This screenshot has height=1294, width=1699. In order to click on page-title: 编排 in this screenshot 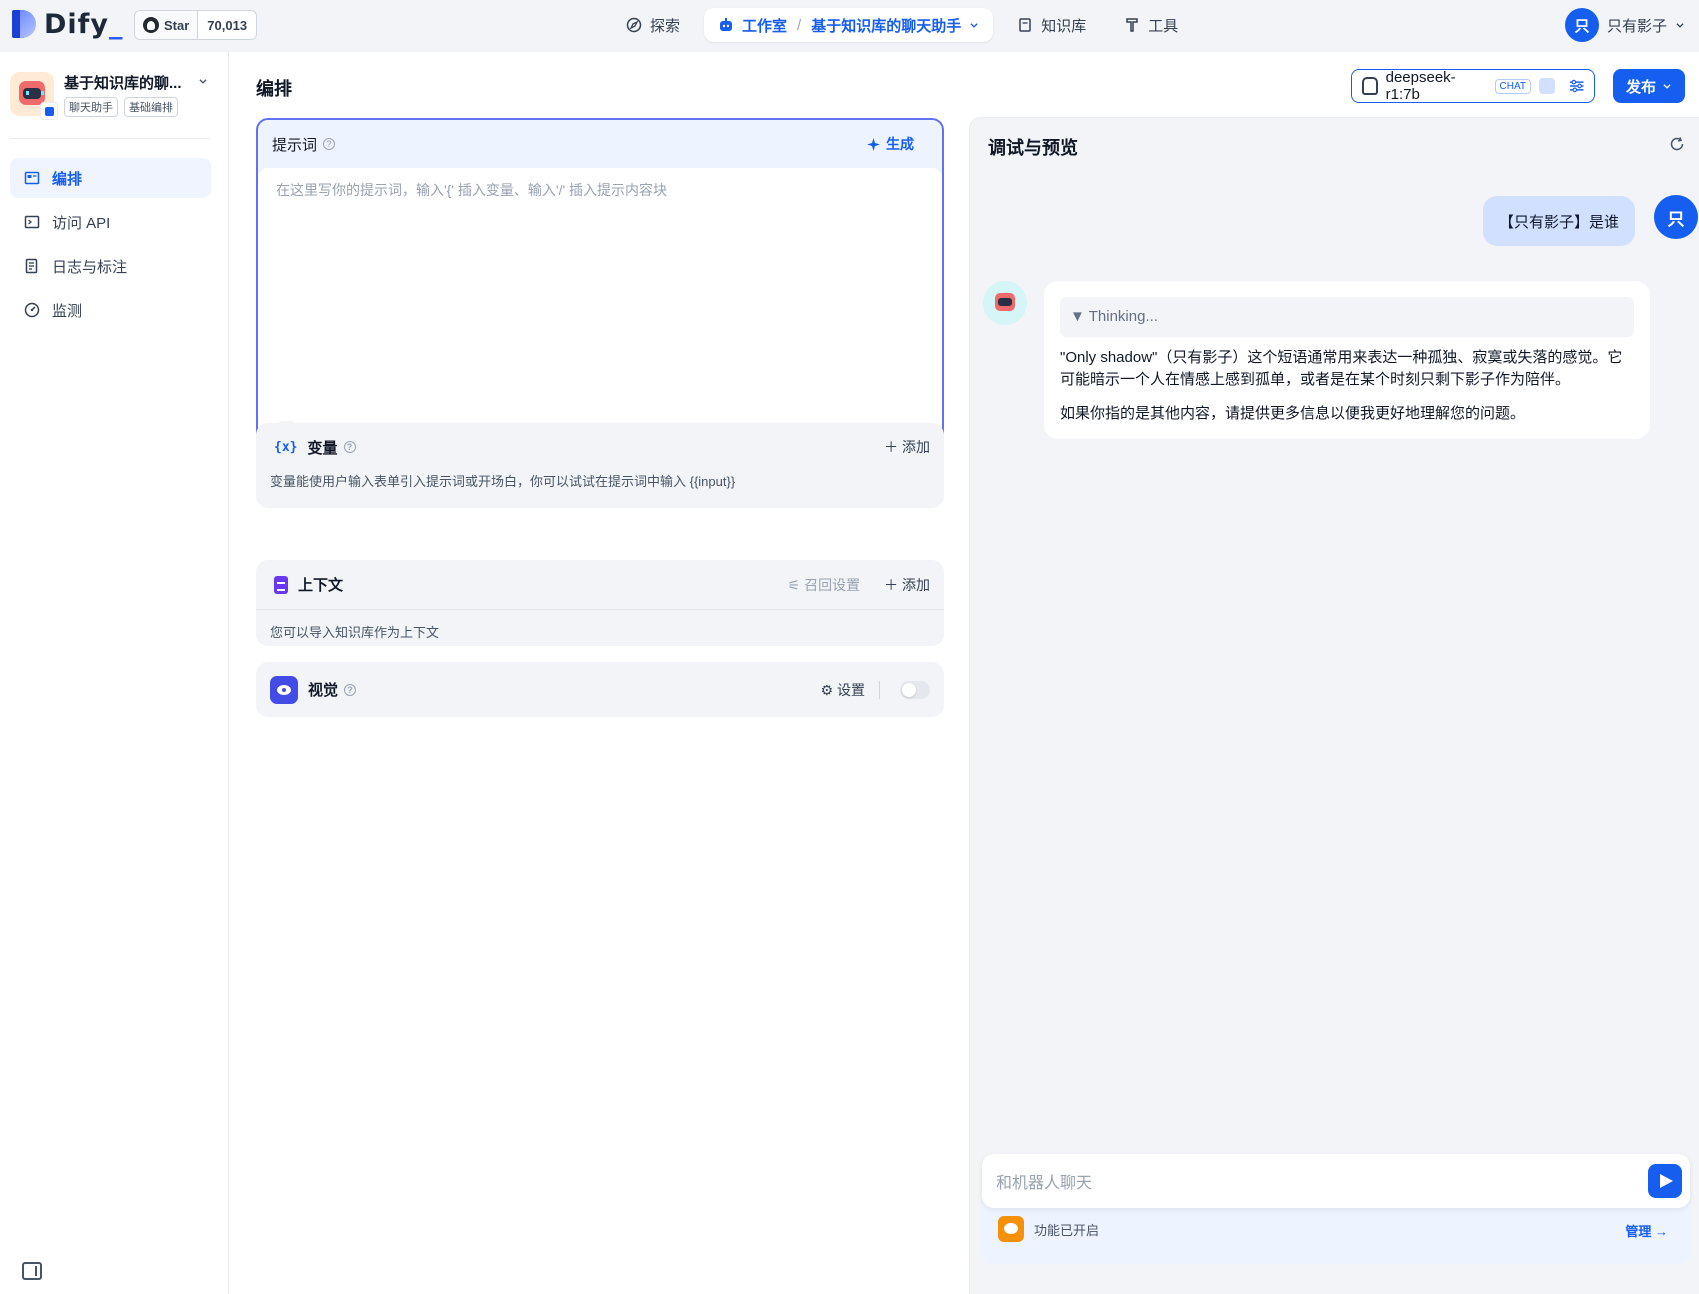, I will do `click(274, 89)`.